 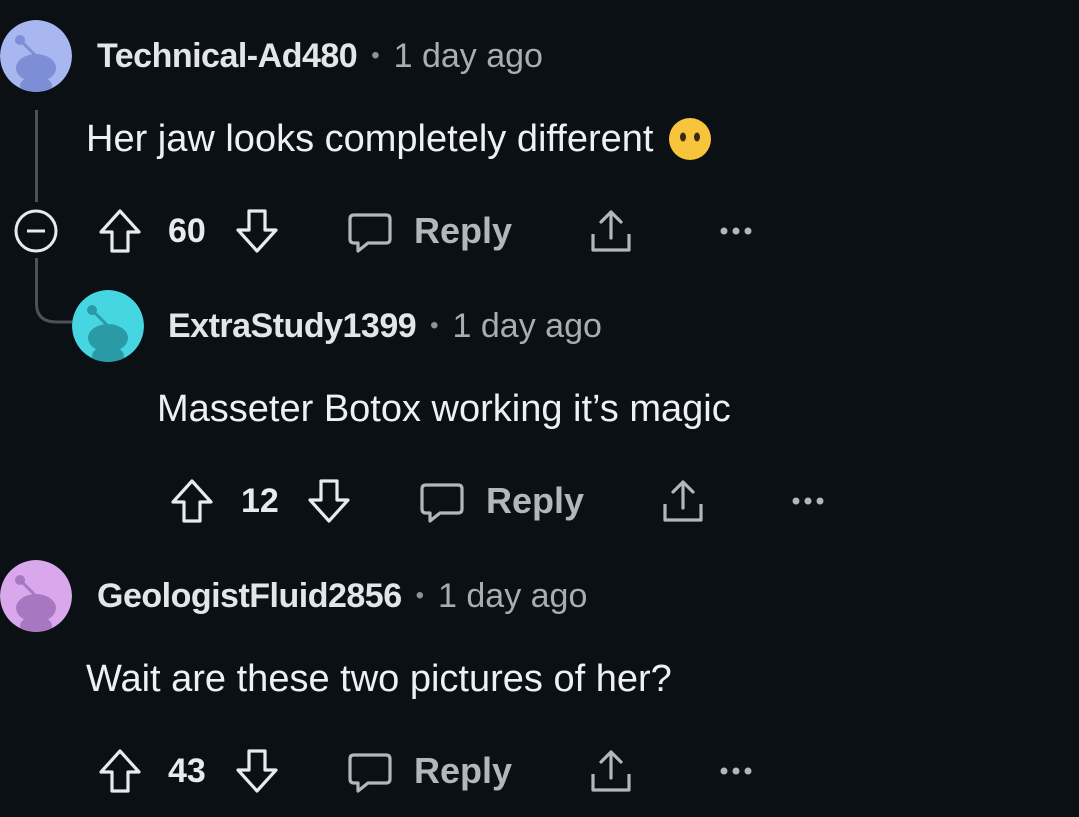 I want to click on username: ExtraStudy1399, so click(x=292, y=326).